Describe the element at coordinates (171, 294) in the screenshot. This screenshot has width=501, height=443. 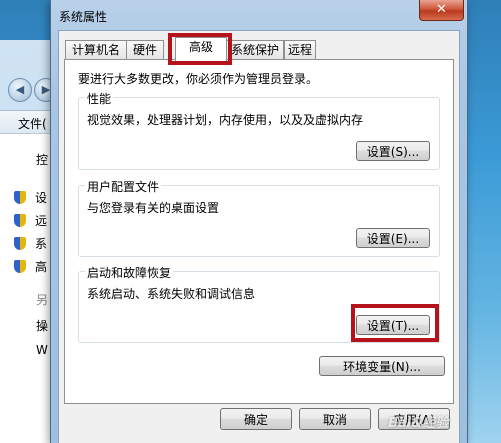
I see `startup-recovery-description: 系统启动、系统失败和调试信息` at that location.